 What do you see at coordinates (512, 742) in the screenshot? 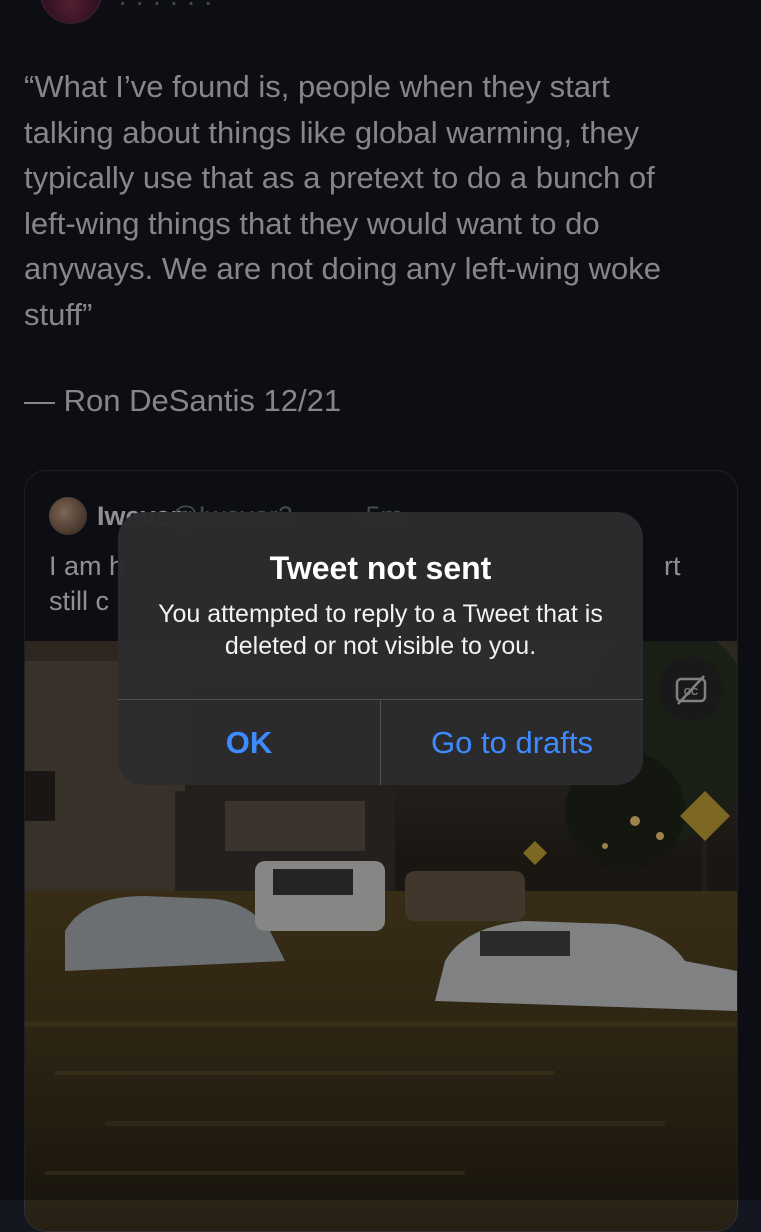
I see `go-to-drafts-button: Go to drafts` at bounding box center [512, 742].